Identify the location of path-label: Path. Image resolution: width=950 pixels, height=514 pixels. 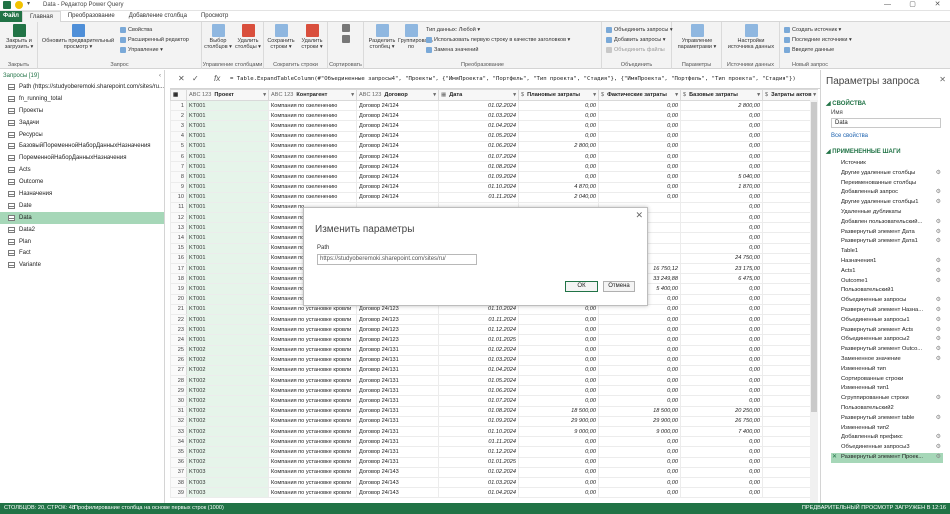
(323, 248).